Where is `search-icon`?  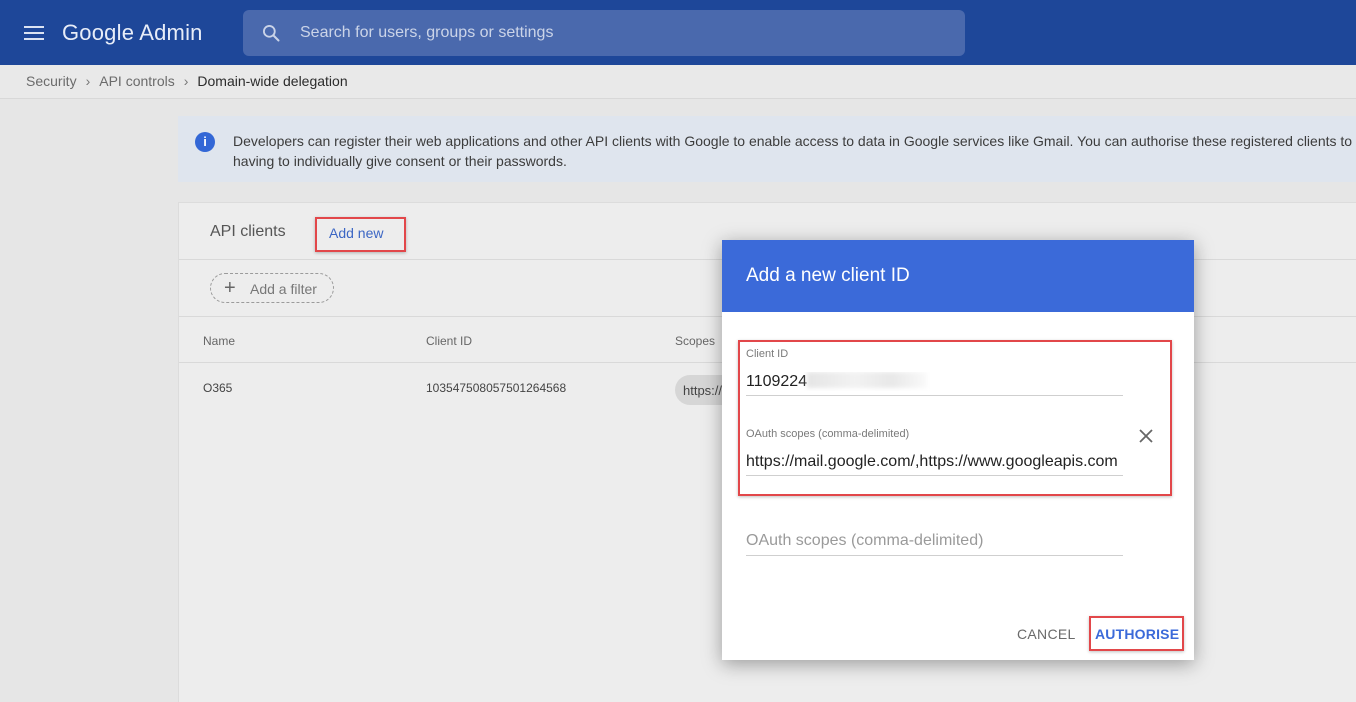 search-icon is located at coordinates (271, 33).